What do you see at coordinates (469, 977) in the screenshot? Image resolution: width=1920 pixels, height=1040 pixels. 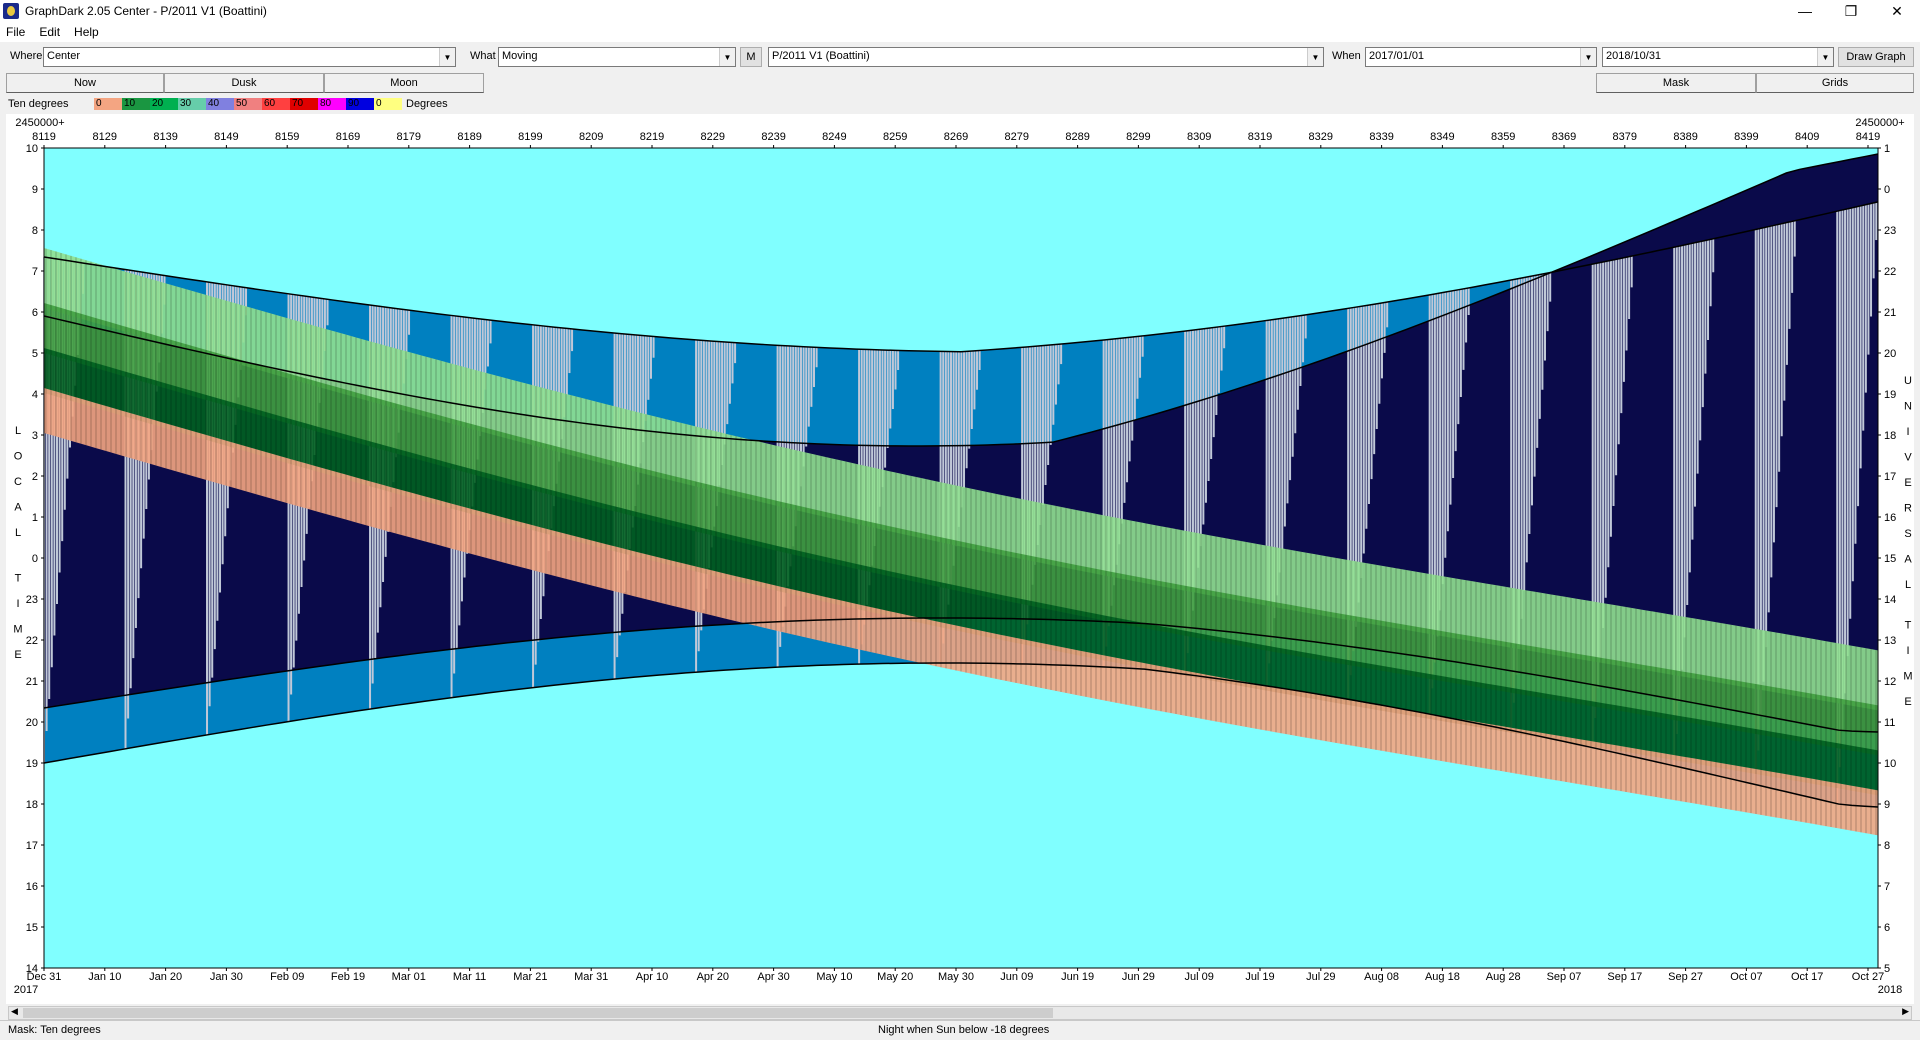 I see `date-tick: Mar 11` at bounding box center [469, 977].